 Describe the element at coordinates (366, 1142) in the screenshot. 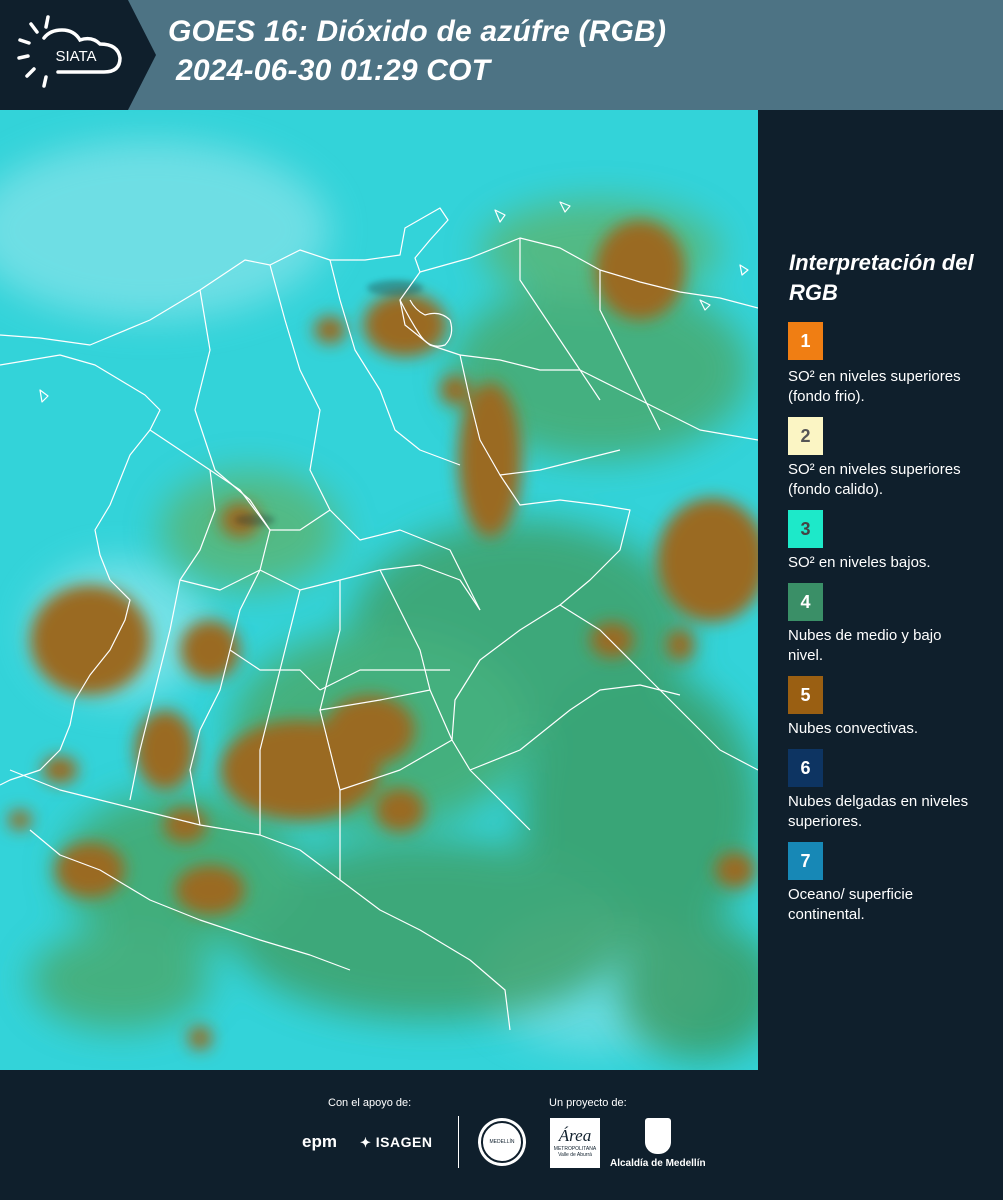

I see `isagen-icon: ✦` at that location.